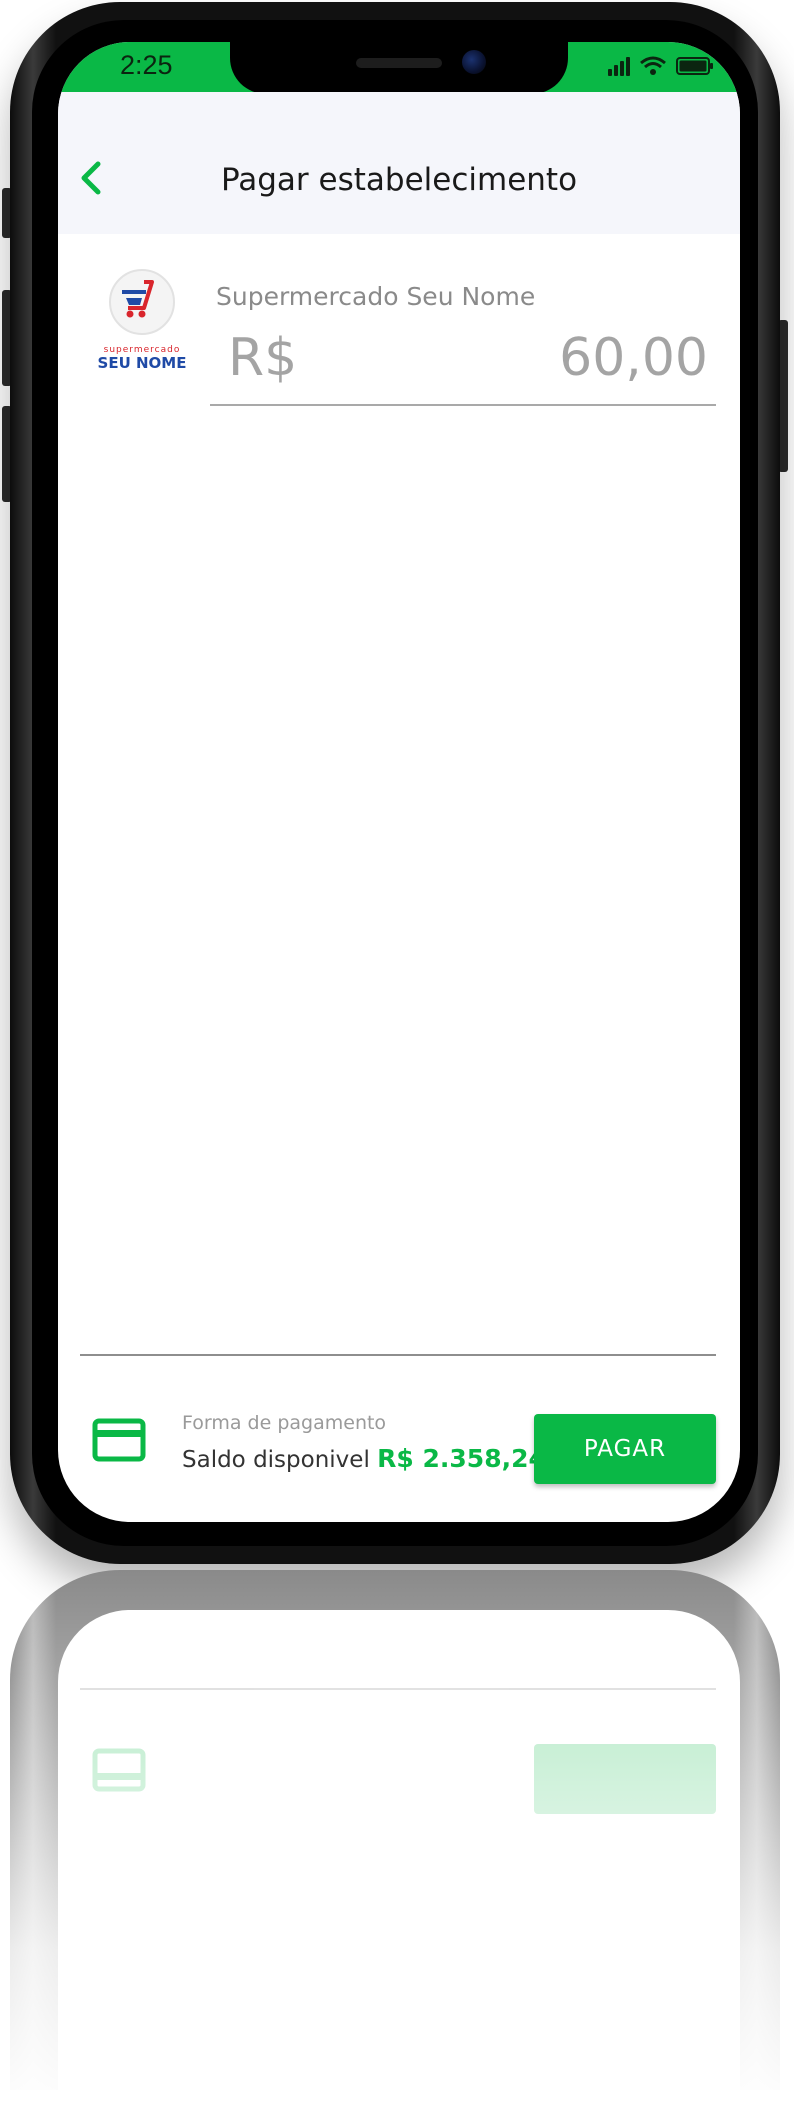 This screenshot has height=2112, width=794. What do you see at coordinates (625, 1449) in the screenshot?
I see `pay-button: PAGAR` at bounding box center [625, 1449].